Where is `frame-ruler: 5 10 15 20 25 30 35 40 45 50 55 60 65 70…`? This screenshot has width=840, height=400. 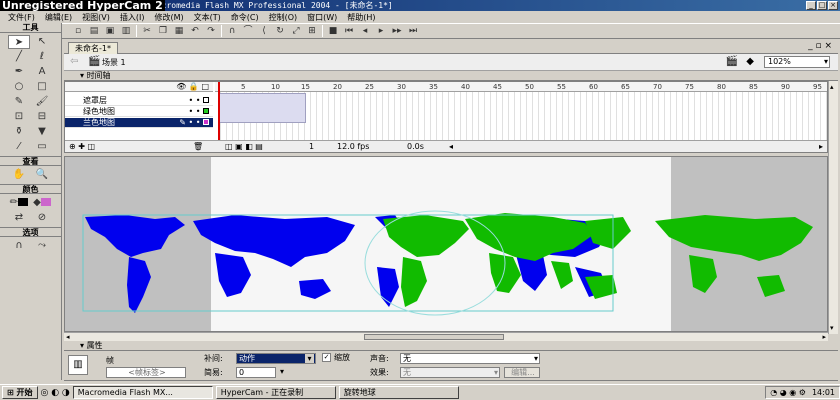 frame-ruler: 5 10 15 20 25 30 35 40 45 50 55 60 65 70… is located at coordinates (521, 87).